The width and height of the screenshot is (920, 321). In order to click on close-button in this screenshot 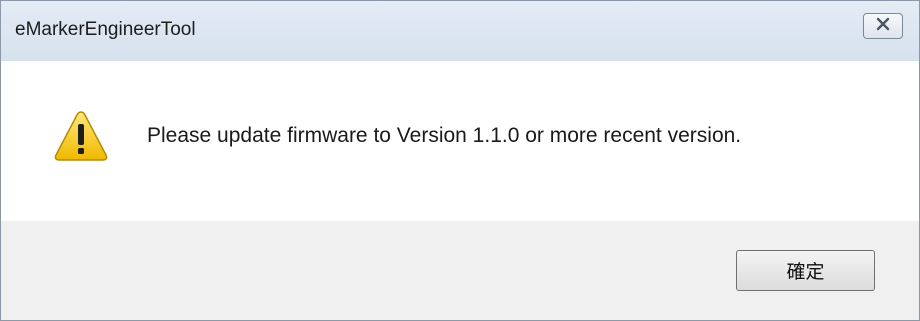, I will do `click(883, 26)`.